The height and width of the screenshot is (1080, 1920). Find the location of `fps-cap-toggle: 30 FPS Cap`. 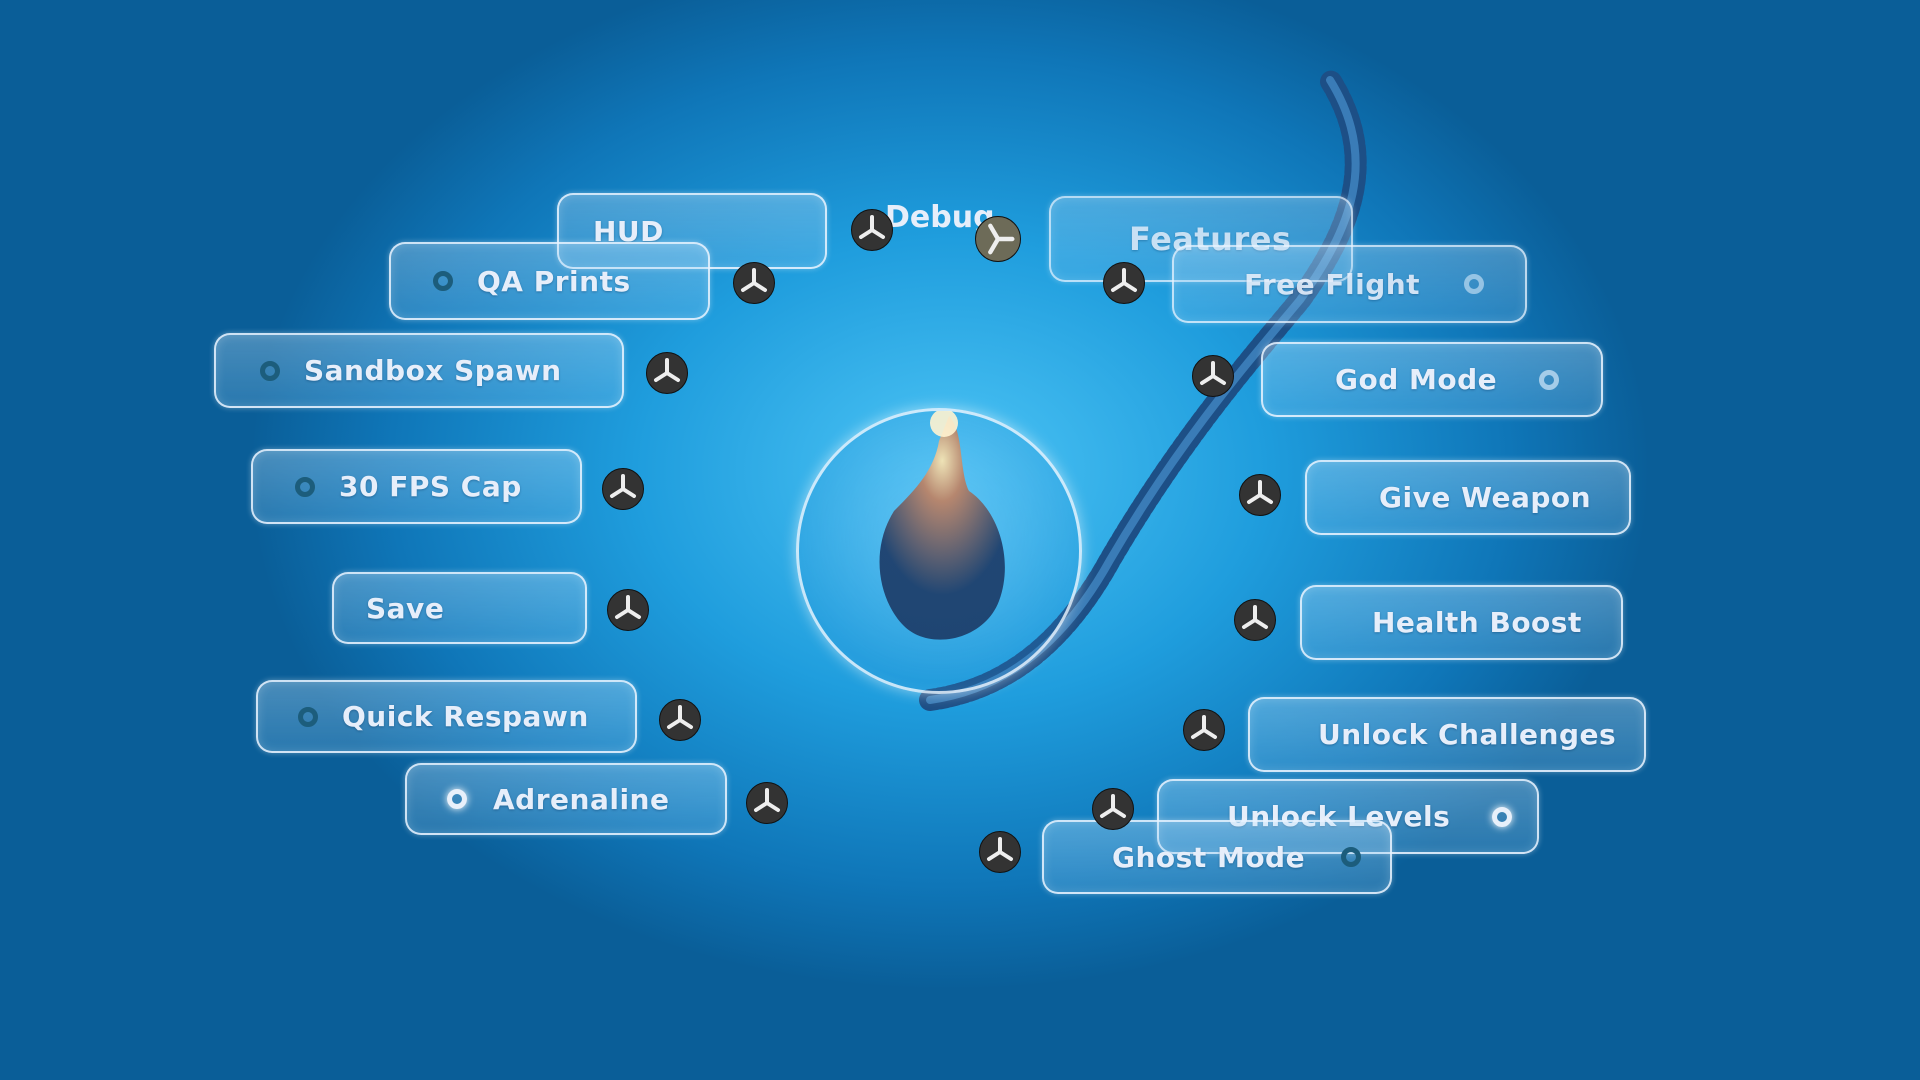

fps-cap-toggle: 30 FPS Cap is located at coordinates (416, 486).